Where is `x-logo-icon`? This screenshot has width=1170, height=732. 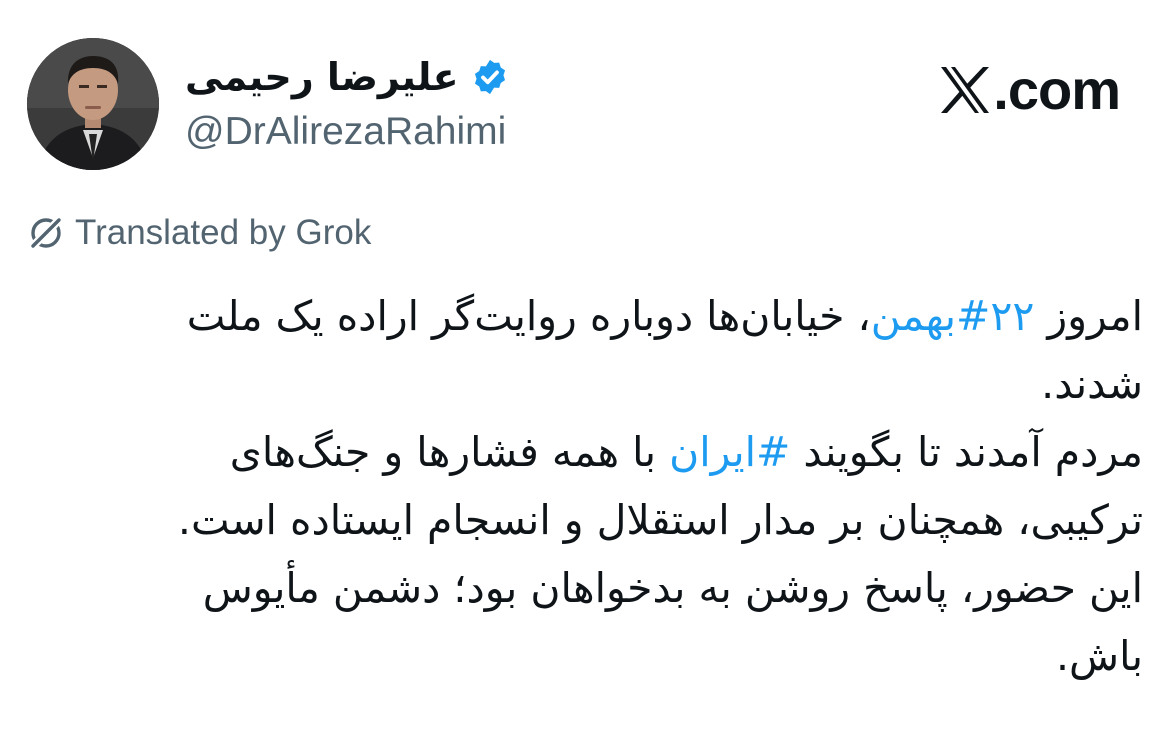 x-logo-icon is located at coordinates (965, 90).